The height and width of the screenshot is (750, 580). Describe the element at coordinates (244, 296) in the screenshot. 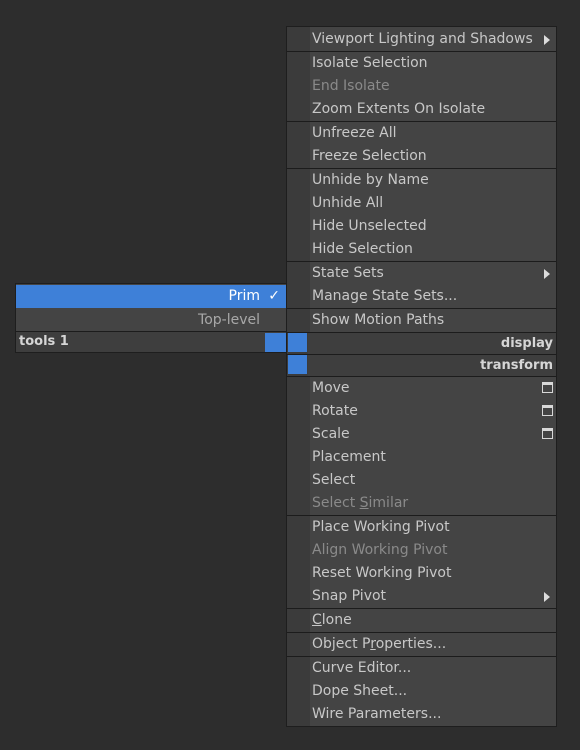

I see `menu-item-prim-label: Prim` at that location.